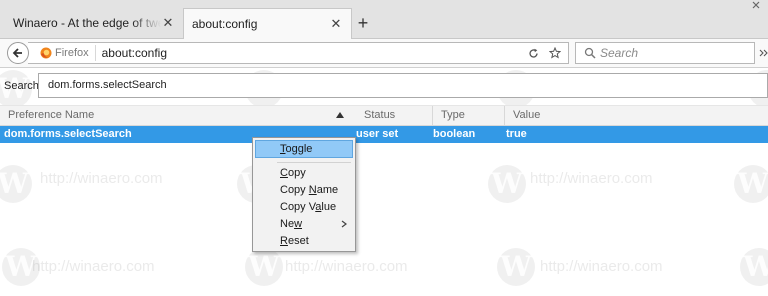  Describe the element at coordinates (23, 86) in the screenshot. I see `config-search-label: Search:` at that location.